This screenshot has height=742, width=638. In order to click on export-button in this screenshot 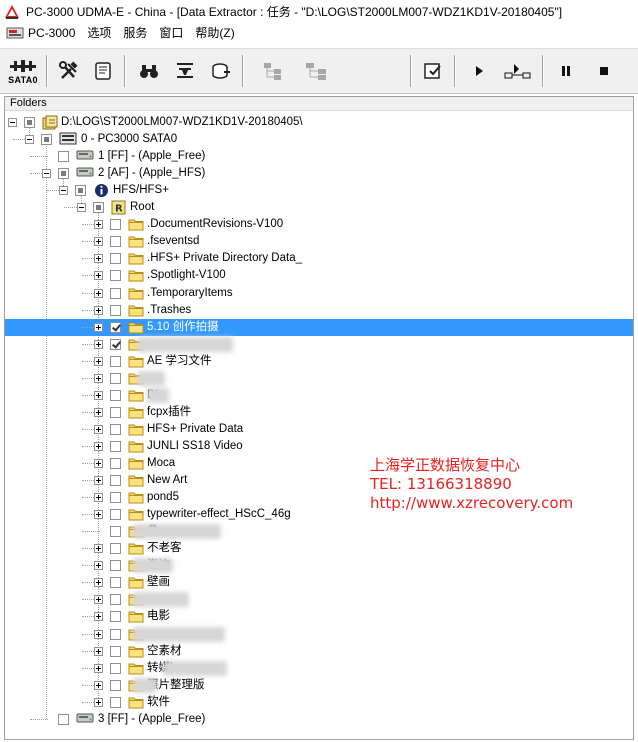, I will do `click(221, 71)`.